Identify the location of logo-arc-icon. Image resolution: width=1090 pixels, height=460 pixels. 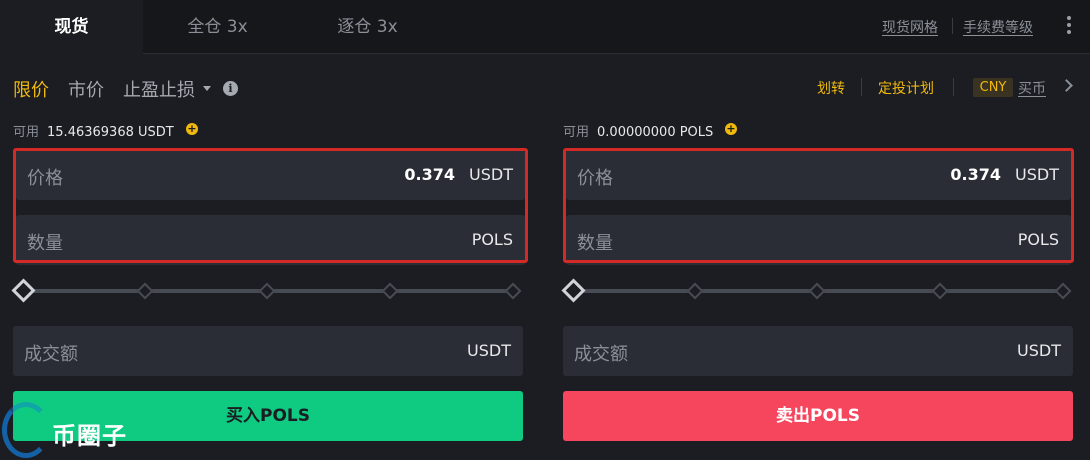
(26, 430).